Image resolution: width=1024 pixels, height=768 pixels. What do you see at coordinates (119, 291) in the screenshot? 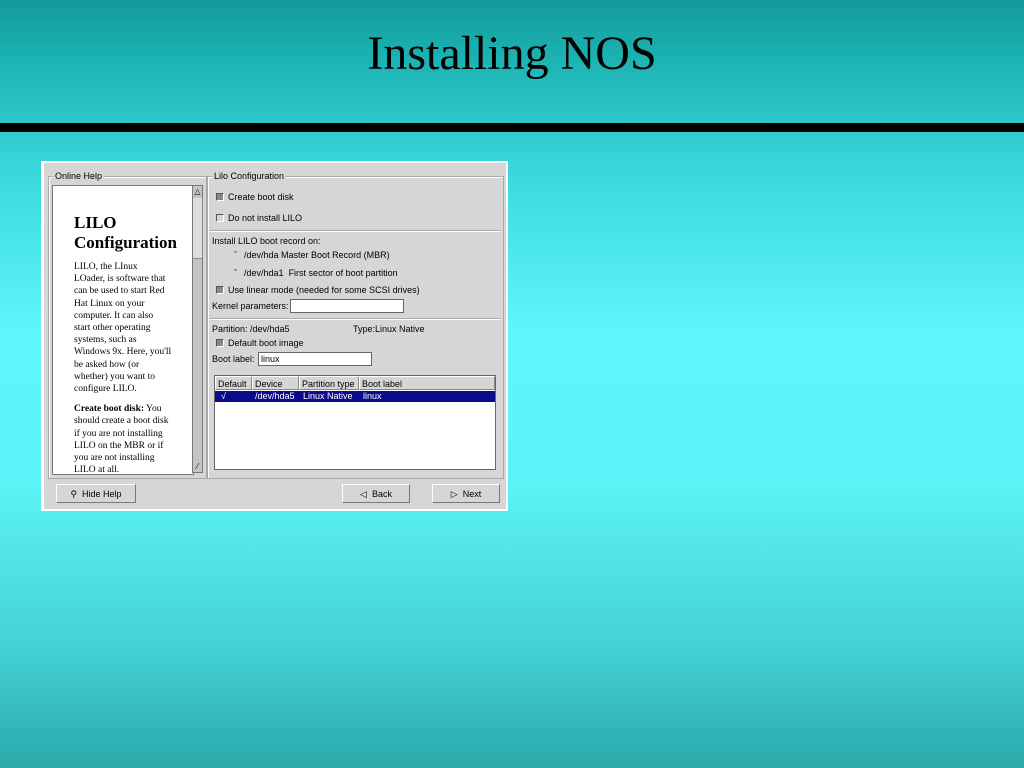
I see `help-line: can be used to start Red` at bounding box center [119, 291].